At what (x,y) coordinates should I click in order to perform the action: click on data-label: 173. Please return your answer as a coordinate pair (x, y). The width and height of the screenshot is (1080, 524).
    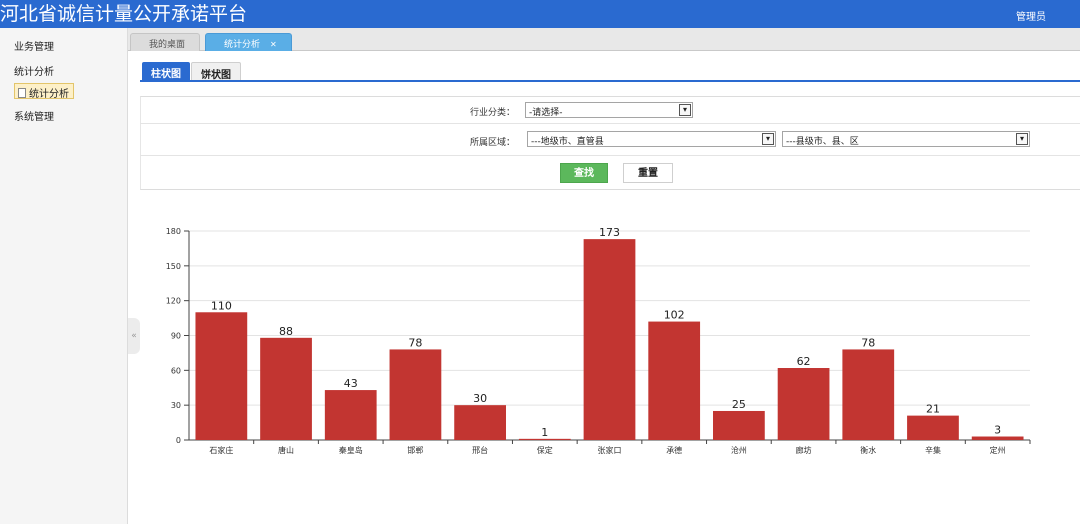
    Looking at the image, I should click on (609, 232).